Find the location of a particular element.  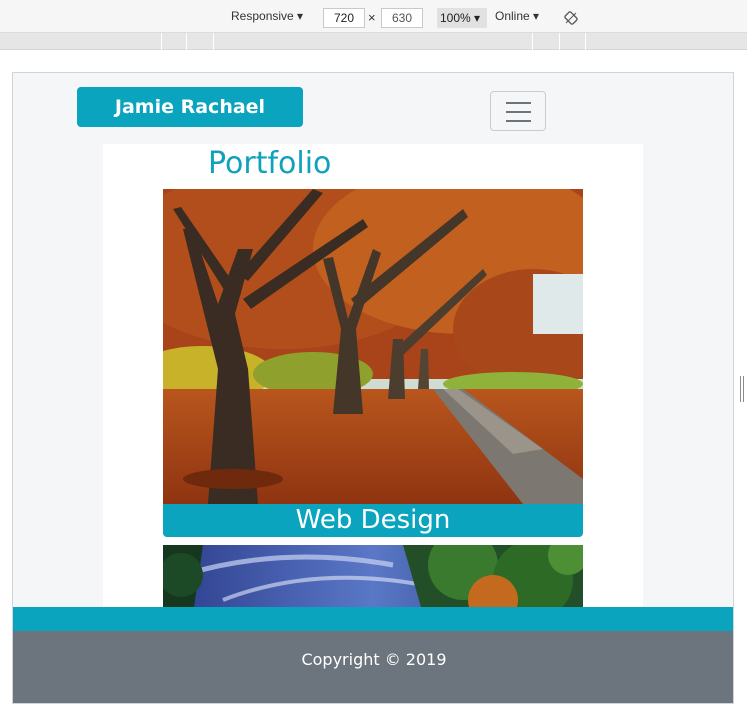

media-query-ruler is located at coordinates (373, 41).